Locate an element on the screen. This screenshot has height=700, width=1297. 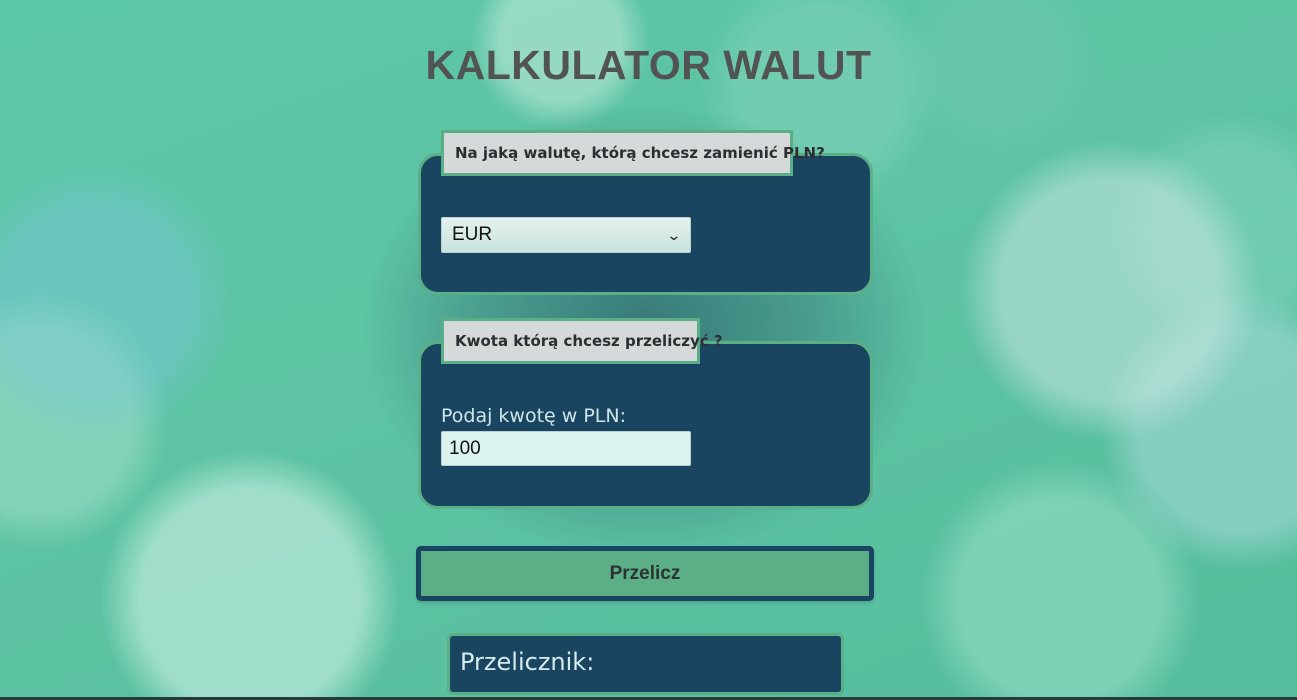
currency-select-value: EUR is located at coordinates (472, 234).